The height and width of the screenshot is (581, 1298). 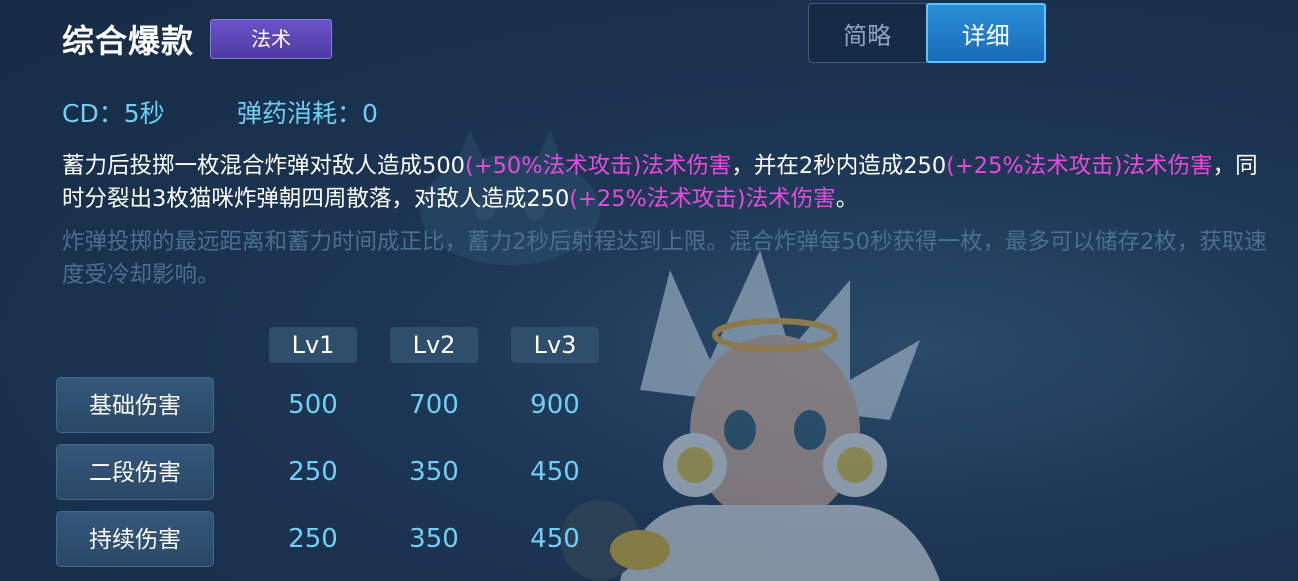 What do you see at coordinates (555, 472) in the screenshot?
I see `second-damage-lv3: 450` at bounding box center [555, 472].